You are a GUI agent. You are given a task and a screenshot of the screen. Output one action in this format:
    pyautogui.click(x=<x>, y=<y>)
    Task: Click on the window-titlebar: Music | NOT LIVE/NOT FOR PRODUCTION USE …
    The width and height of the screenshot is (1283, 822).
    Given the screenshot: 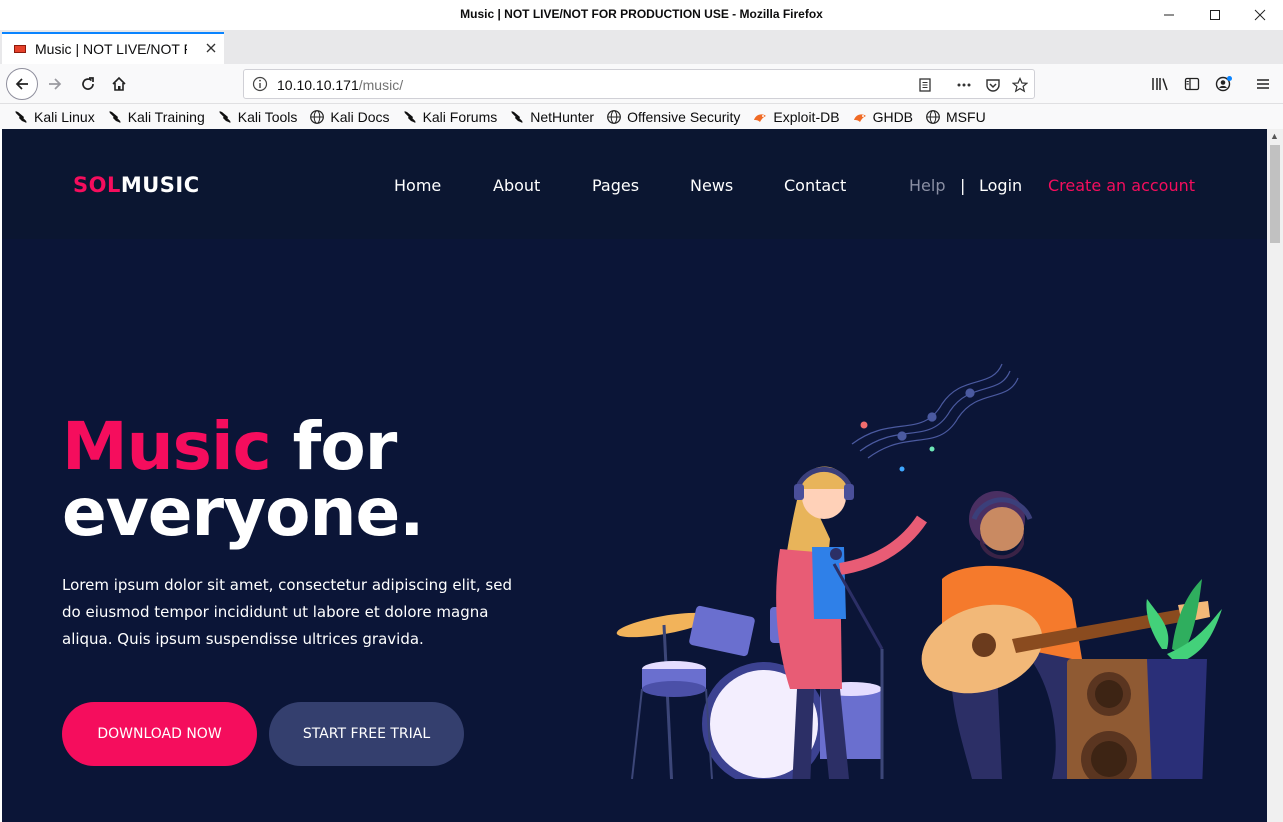 What is the action you would take?
    pyautogui.click(x=641, y=15)
    